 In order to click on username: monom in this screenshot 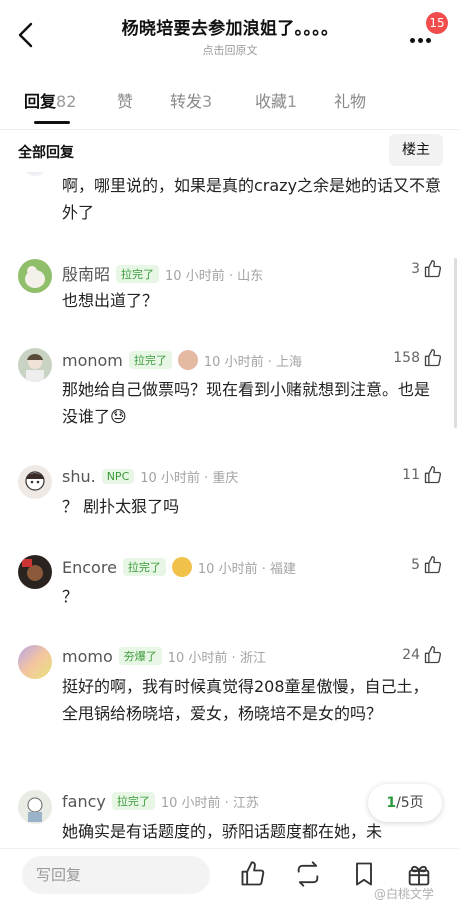, I will do `click(92, 360)`.